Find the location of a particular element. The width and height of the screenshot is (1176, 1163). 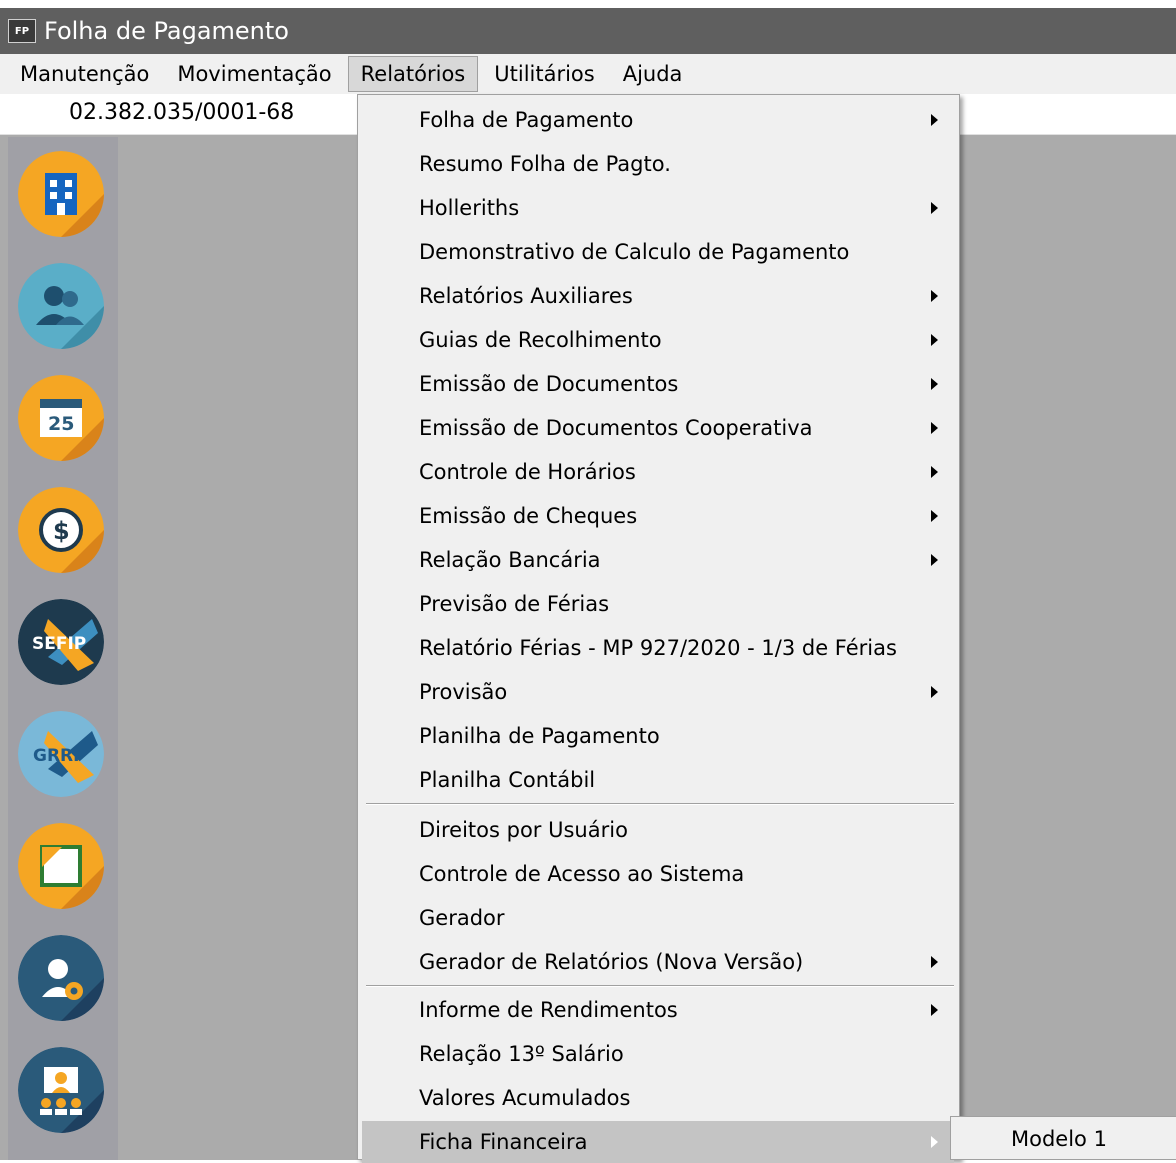

menu-item-label: Gerador is located at coordinates (462, 918).